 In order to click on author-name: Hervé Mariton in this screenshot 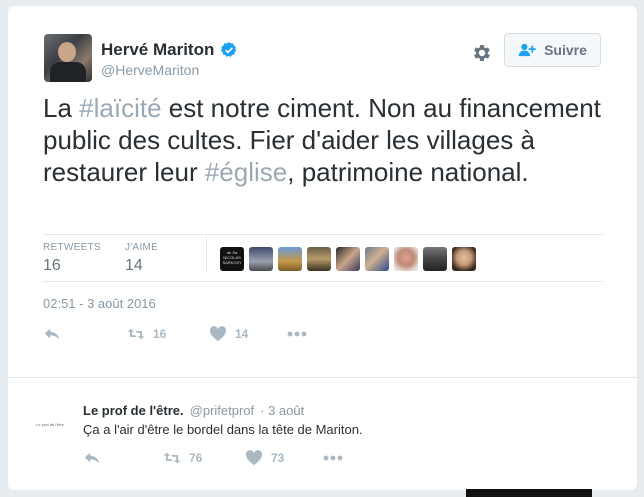, I will do `click(157, 50)`.